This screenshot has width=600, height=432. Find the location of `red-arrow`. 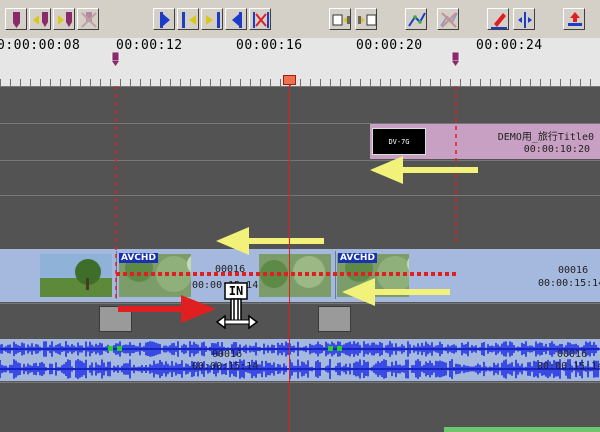

red-arrow is located at coordinates (167, 309).